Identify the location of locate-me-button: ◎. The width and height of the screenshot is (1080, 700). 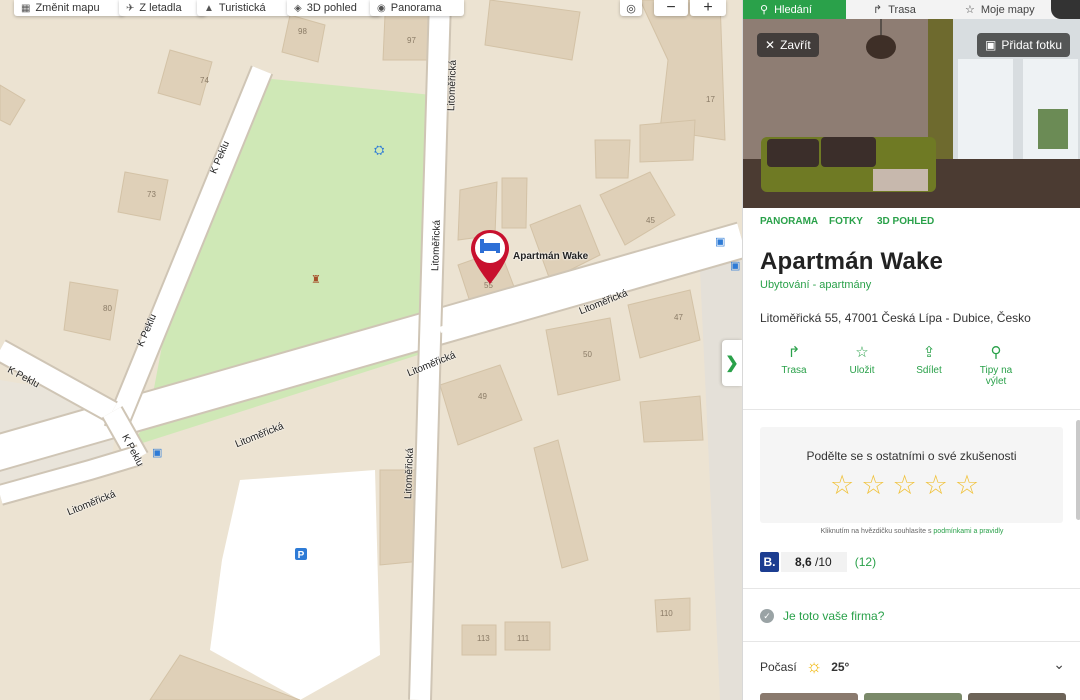
(631, 8).